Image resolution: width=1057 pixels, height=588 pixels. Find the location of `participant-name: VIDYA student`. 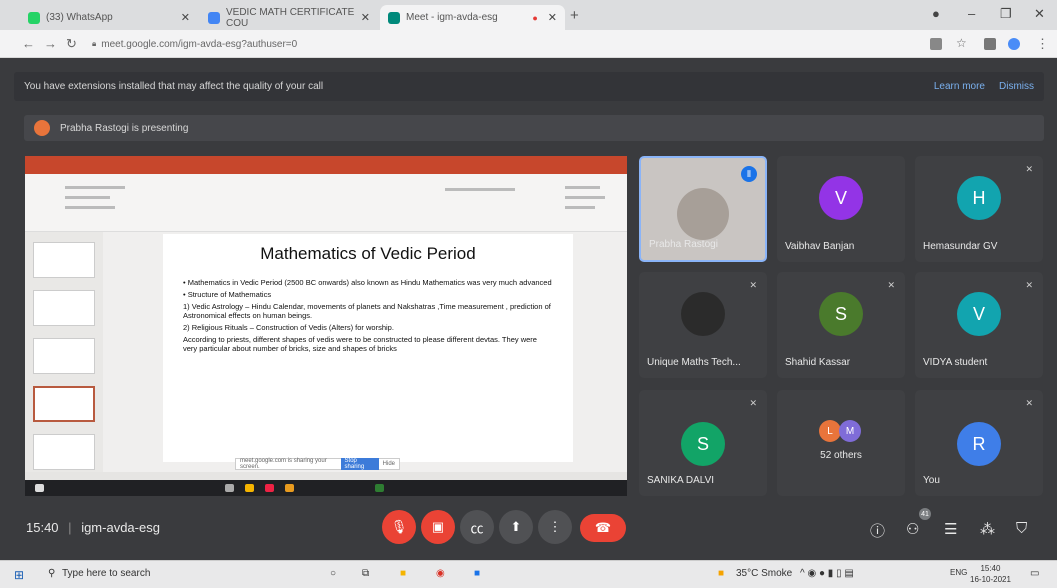

participant-name: VIDYA student is located at coordinates (955, 362).